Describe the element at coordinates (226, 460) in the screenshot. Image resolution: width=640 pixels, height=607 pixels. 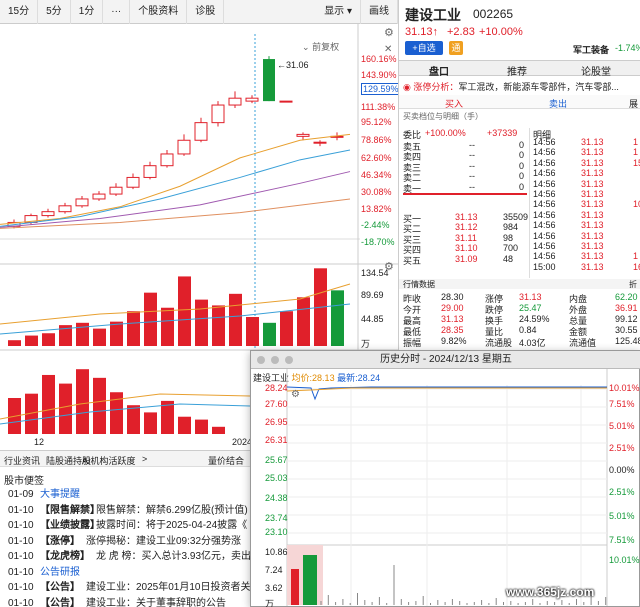
I see `tab-volume-price: 量价结合` at that location.